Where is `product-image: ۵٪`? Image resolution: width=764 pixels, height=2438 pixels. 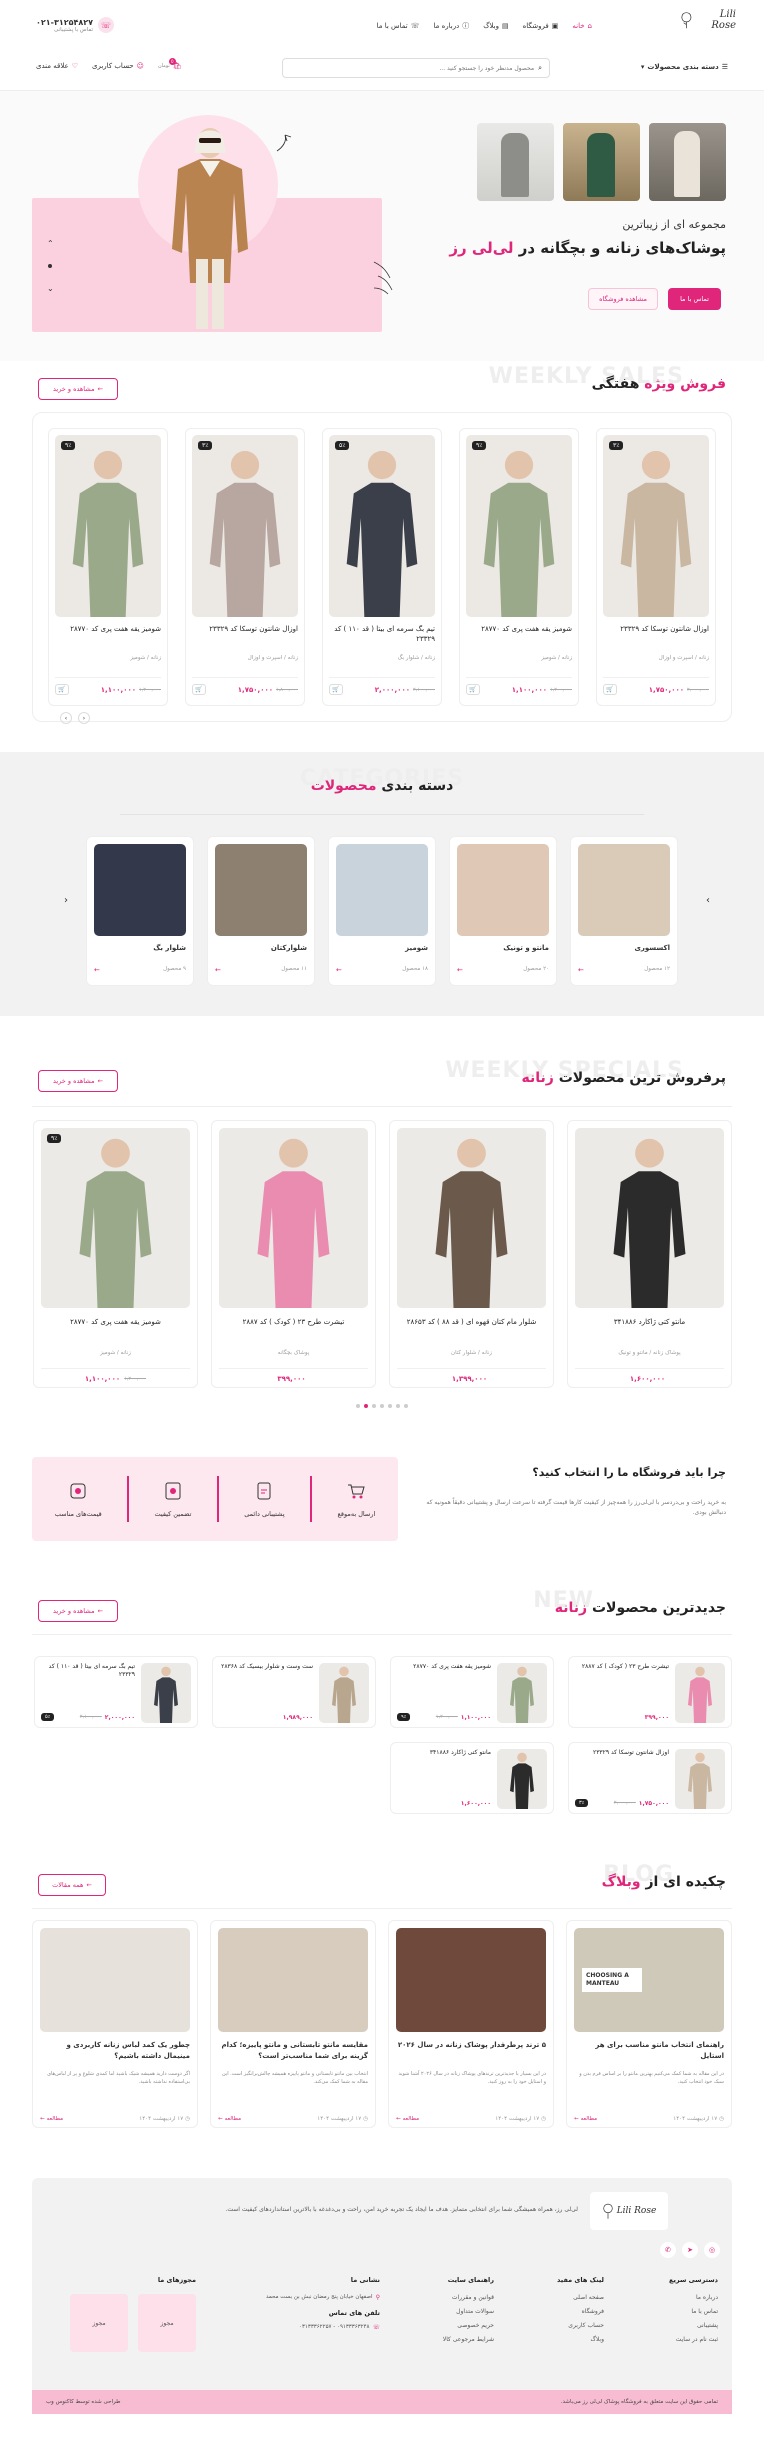
product-image: ۵٪ is located at coordinates (382, 526).